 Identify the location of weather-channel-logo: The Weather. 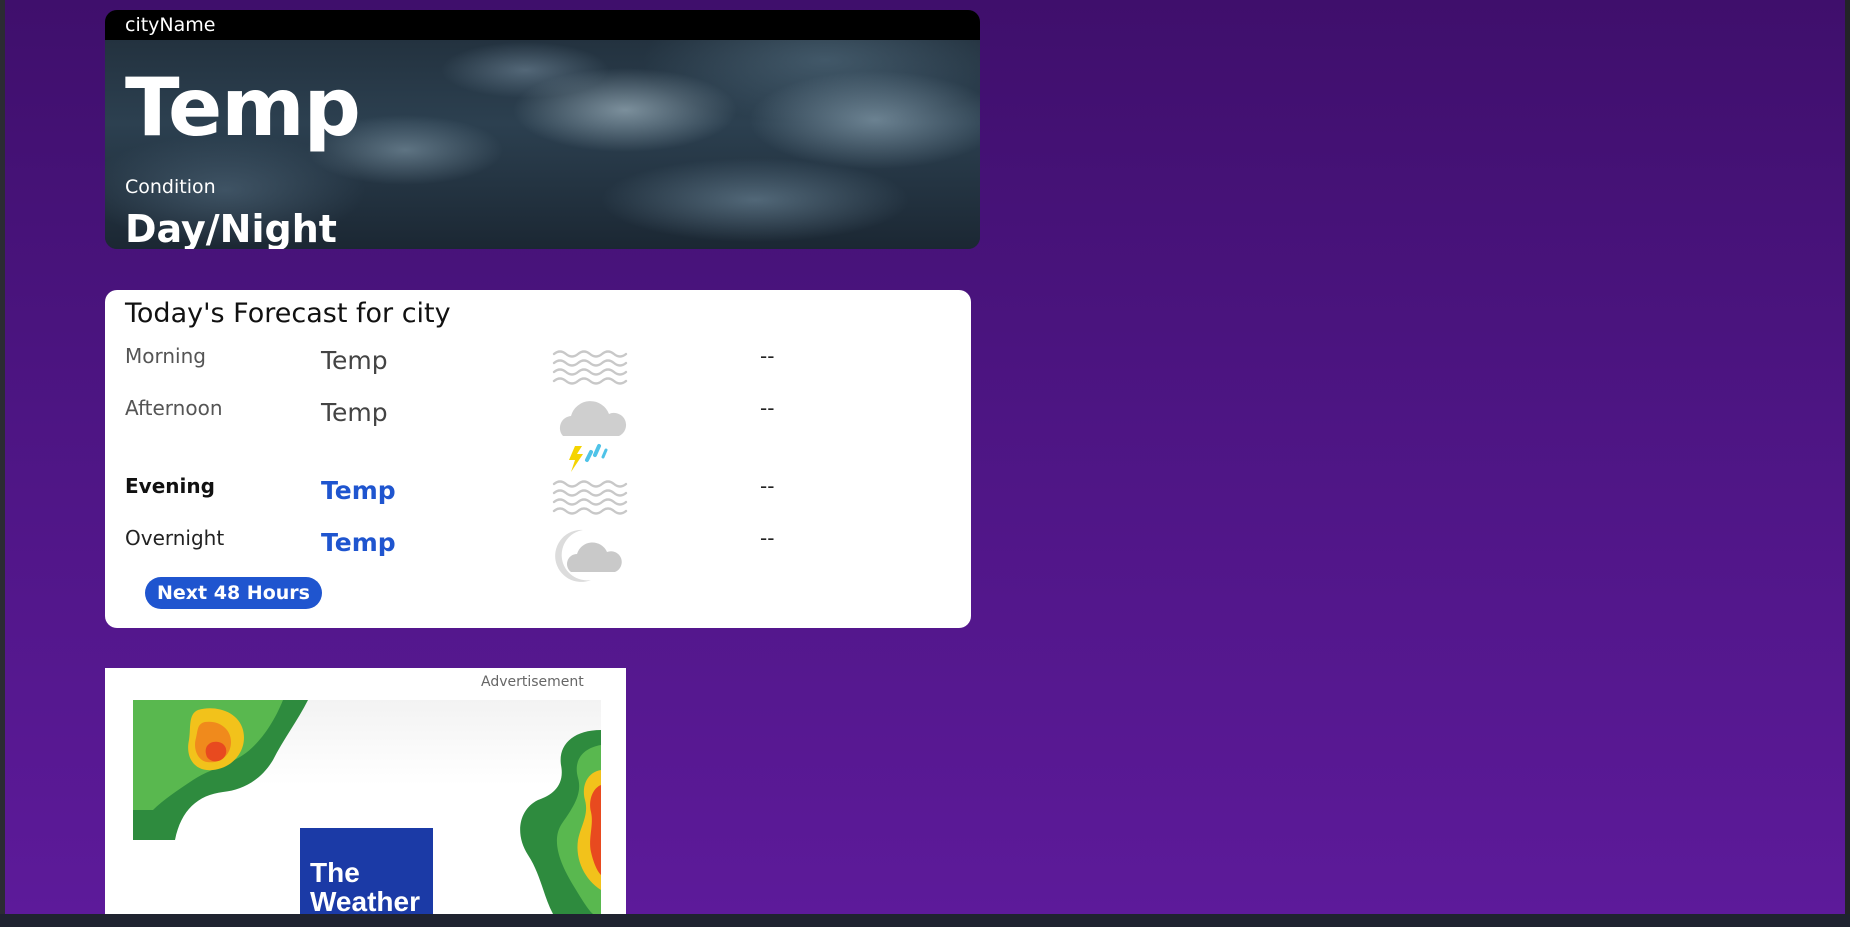
(366, 871).